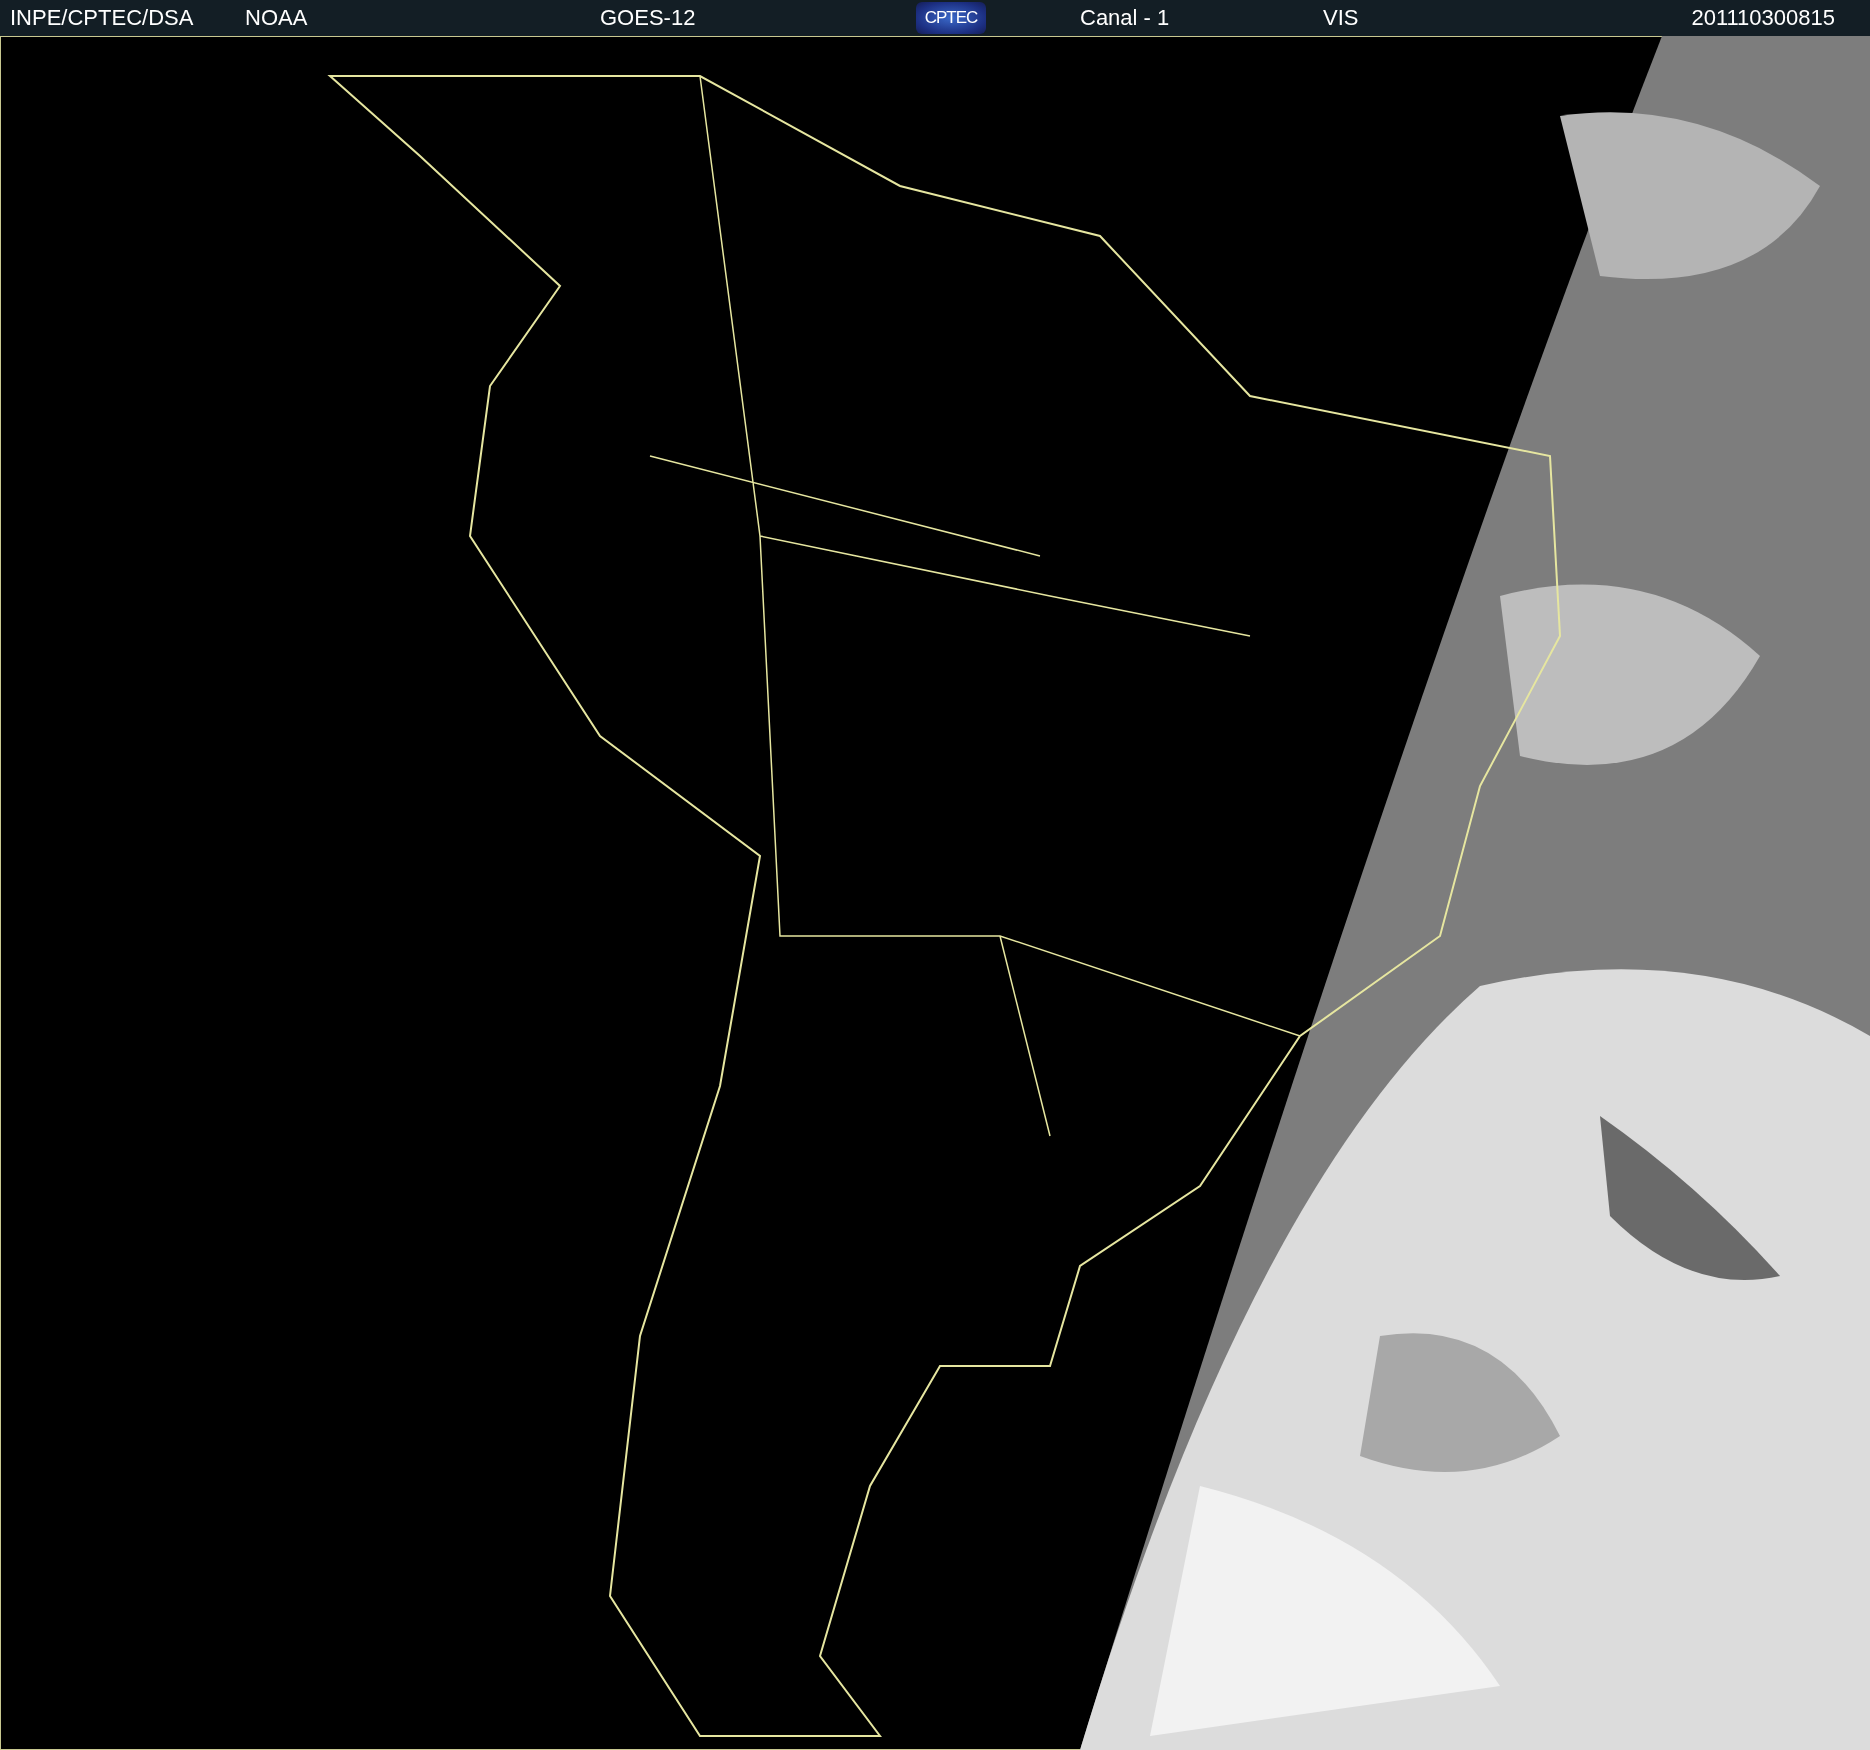 This screenshot has width=1870, height=1750. What do you see at coordinates (648, 18) in the screenshot?
I see `header-label: GOES-12` at bounding box center [648, 18].